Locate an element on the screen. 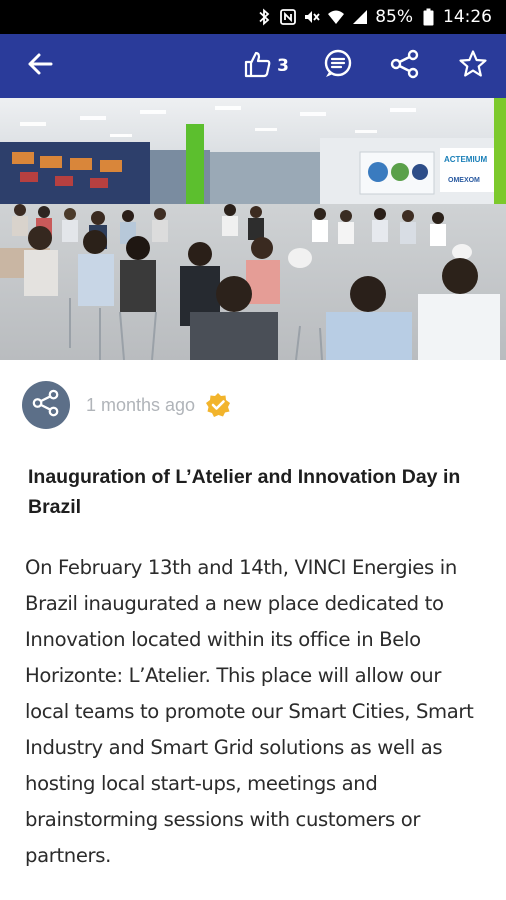 The image size is (506, 900). screen-text-actemium: ACTEMIUM is located at coordinates (465, 159).